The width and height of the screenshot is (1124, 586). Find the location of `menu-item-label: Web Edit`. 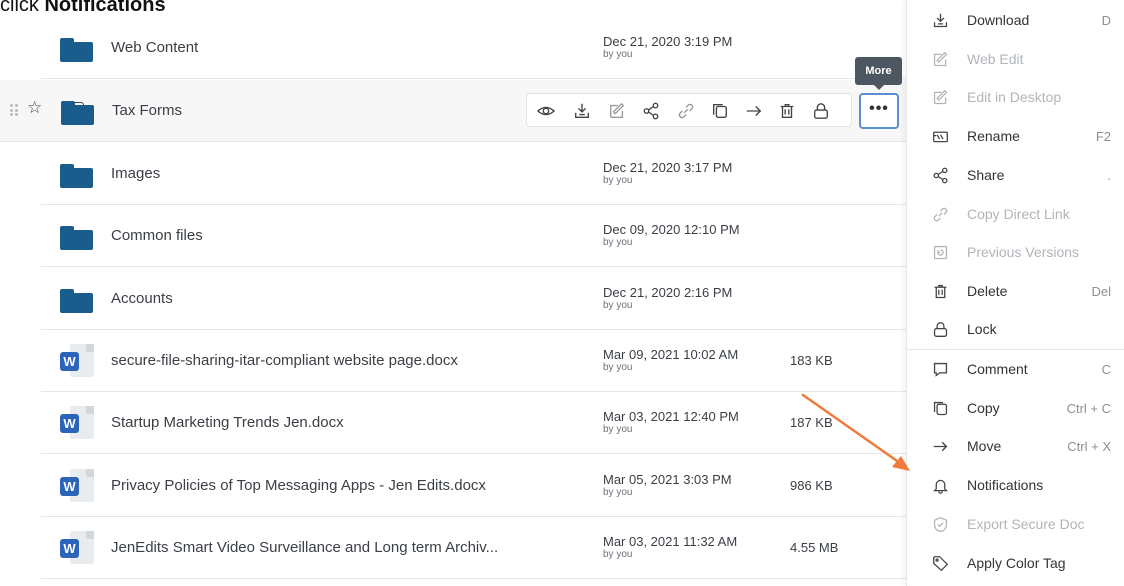

menu-item-label: Web Edit is located at coordinates (995, 59).